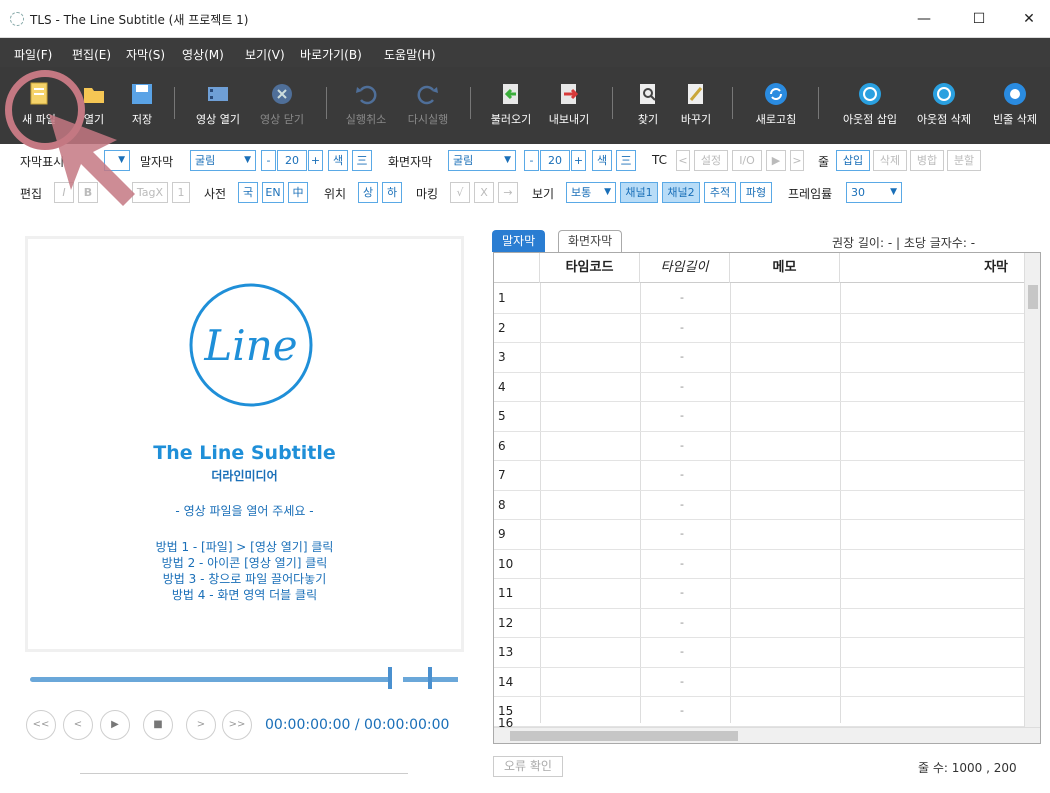 This screenshot has height=793, width=1050. What do you see at coordinates (482, 160) in the screenshot?
I see `screen-font-select: 굴림 ▼` at bounding box center [482, 160].